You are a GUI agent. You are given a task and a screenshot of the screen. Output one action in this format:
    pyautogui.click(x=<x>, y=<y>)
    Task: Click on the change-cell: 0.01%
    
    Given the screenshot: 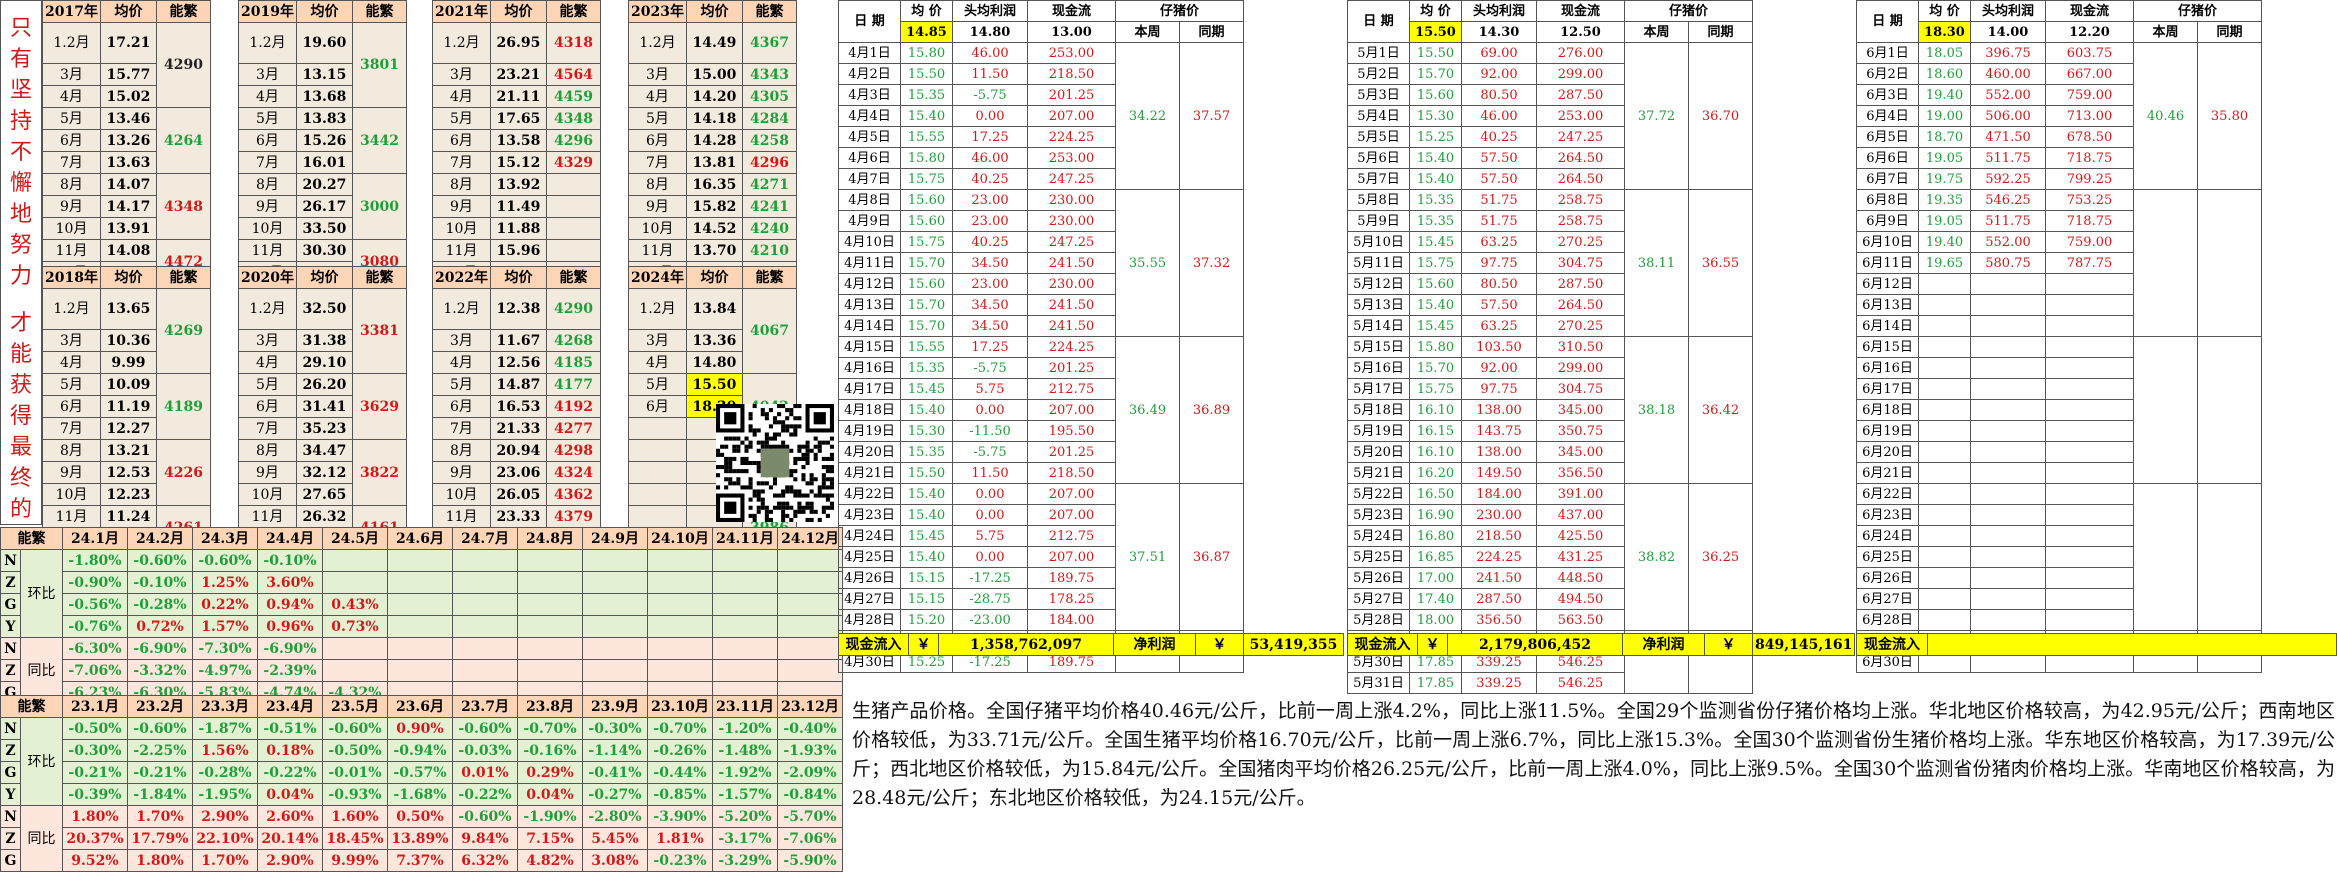 What is the action you would take?
    pyautogui.click(x=485, y=772)
    